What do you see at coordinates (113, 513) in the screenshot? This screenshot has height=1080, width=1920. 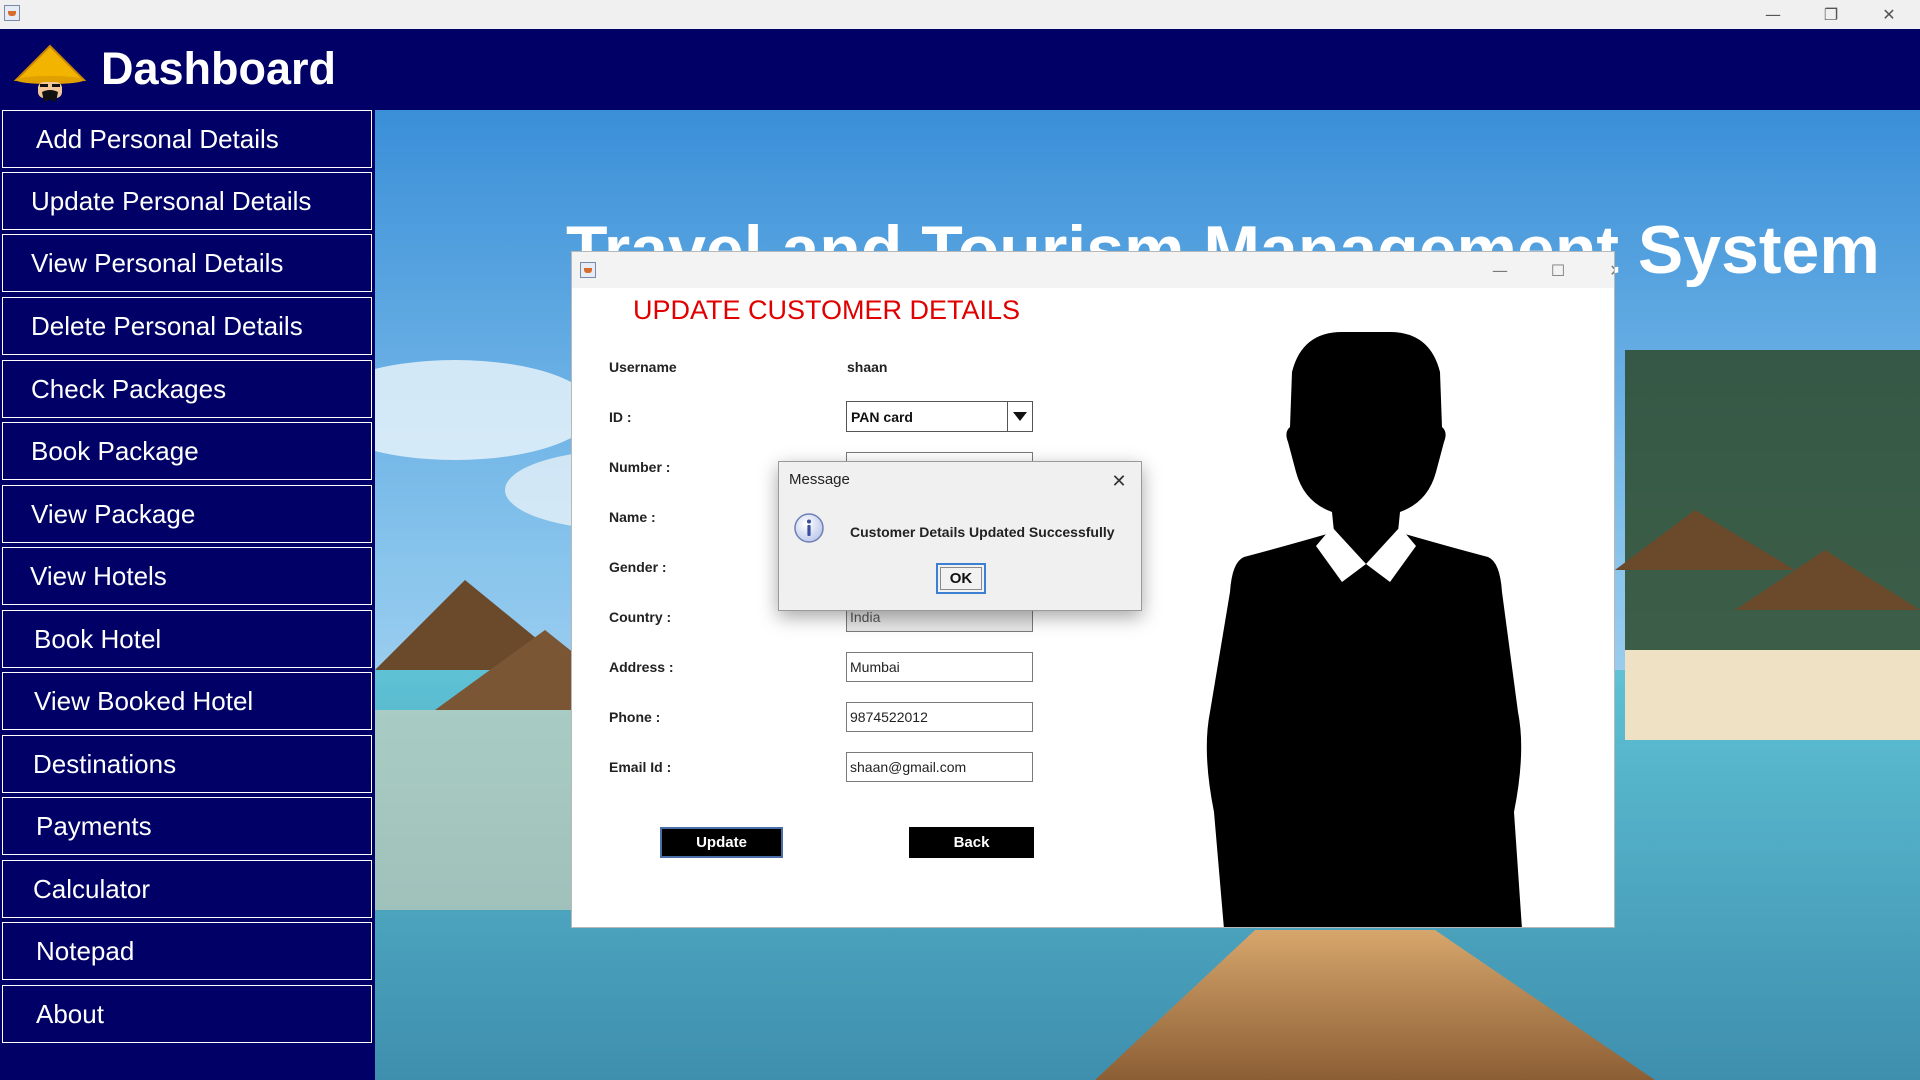 I see `sidebar-item-label: View Package` at bounding box center [113, 513].